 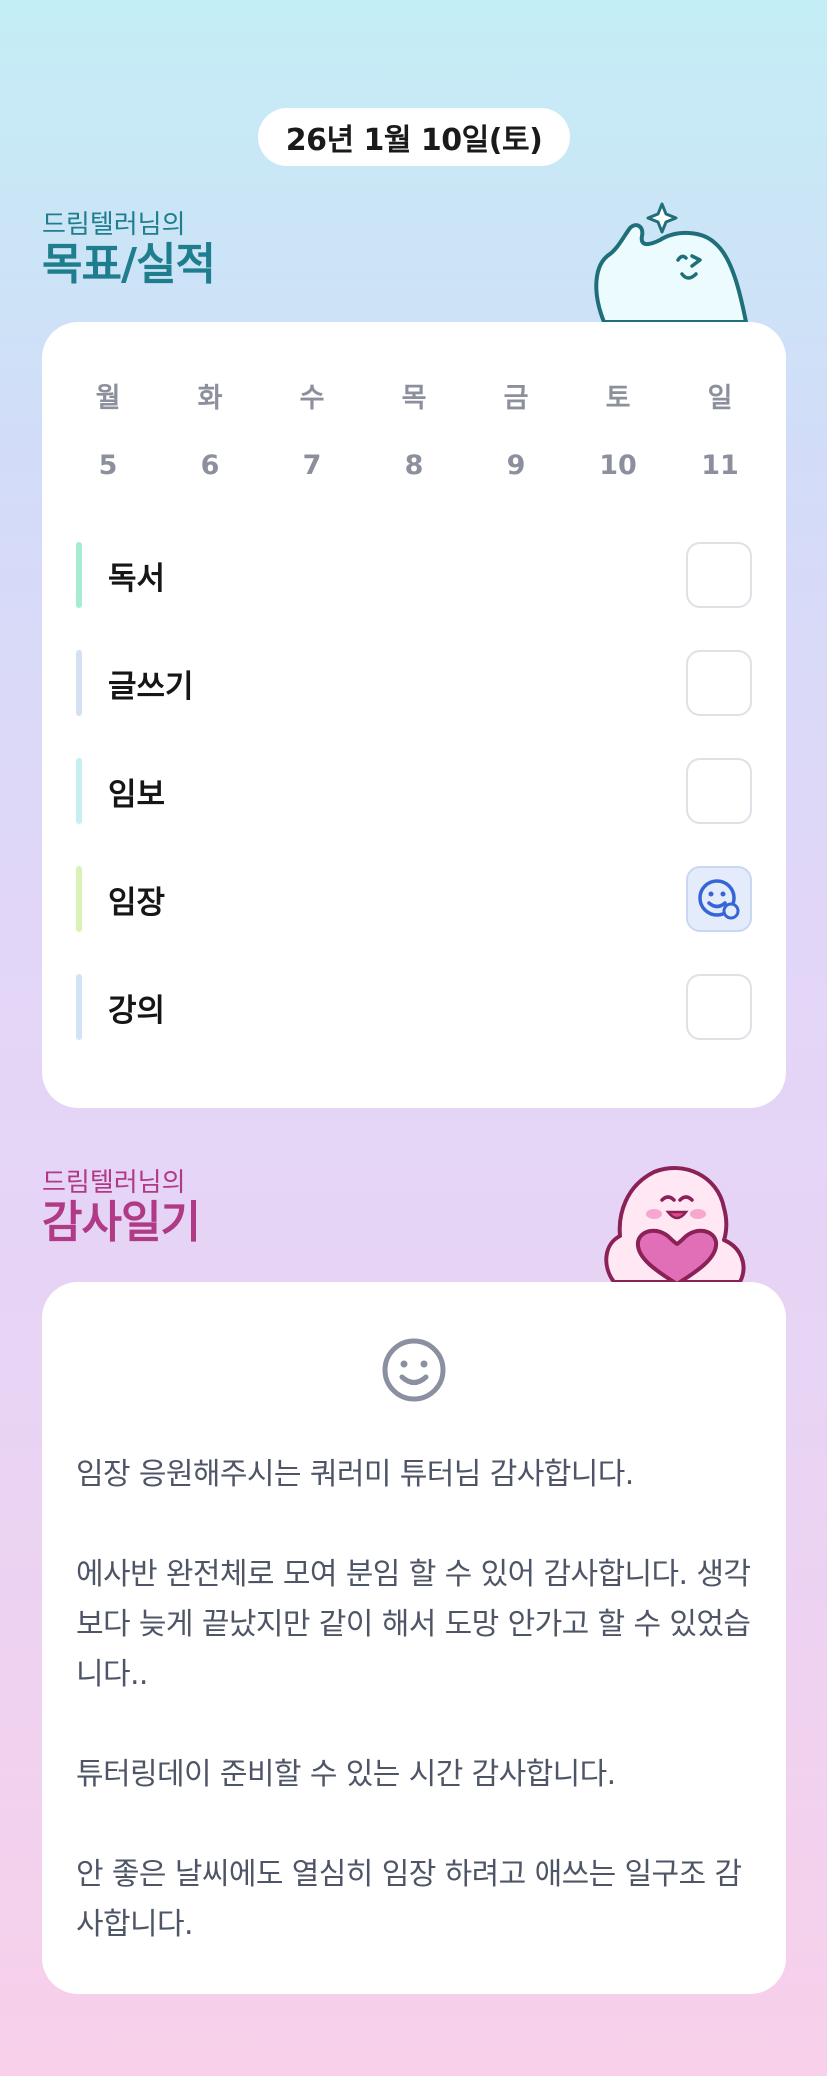 I want to click on daynum-tue: 6, so click(x=210, y=465).